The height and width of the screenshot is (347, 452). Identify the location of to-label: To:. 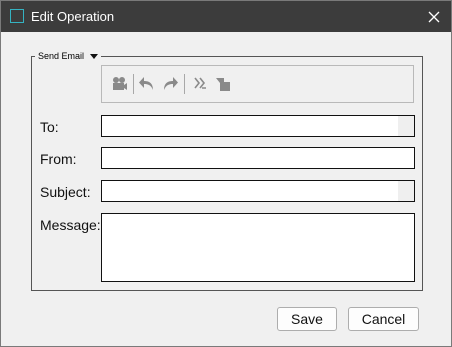
(49, 127).